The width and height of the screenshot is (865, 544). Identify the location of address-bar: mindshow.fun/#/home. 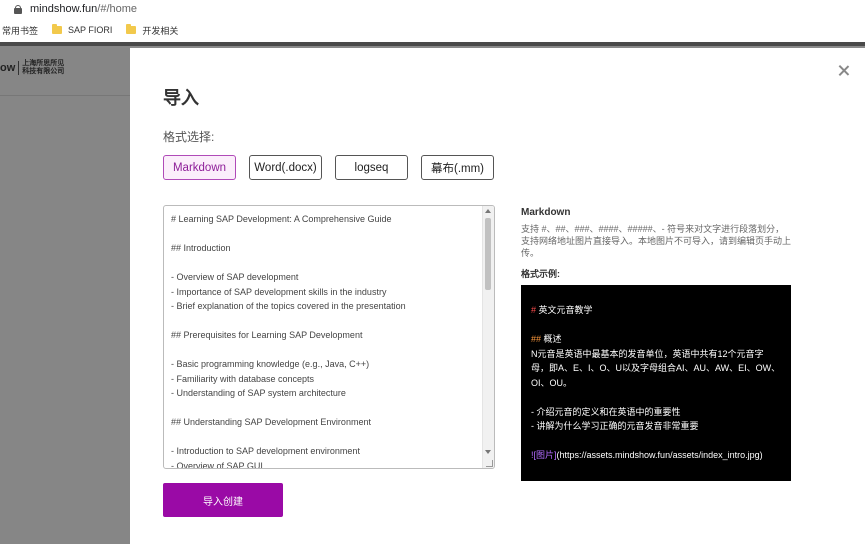
(432, 9).